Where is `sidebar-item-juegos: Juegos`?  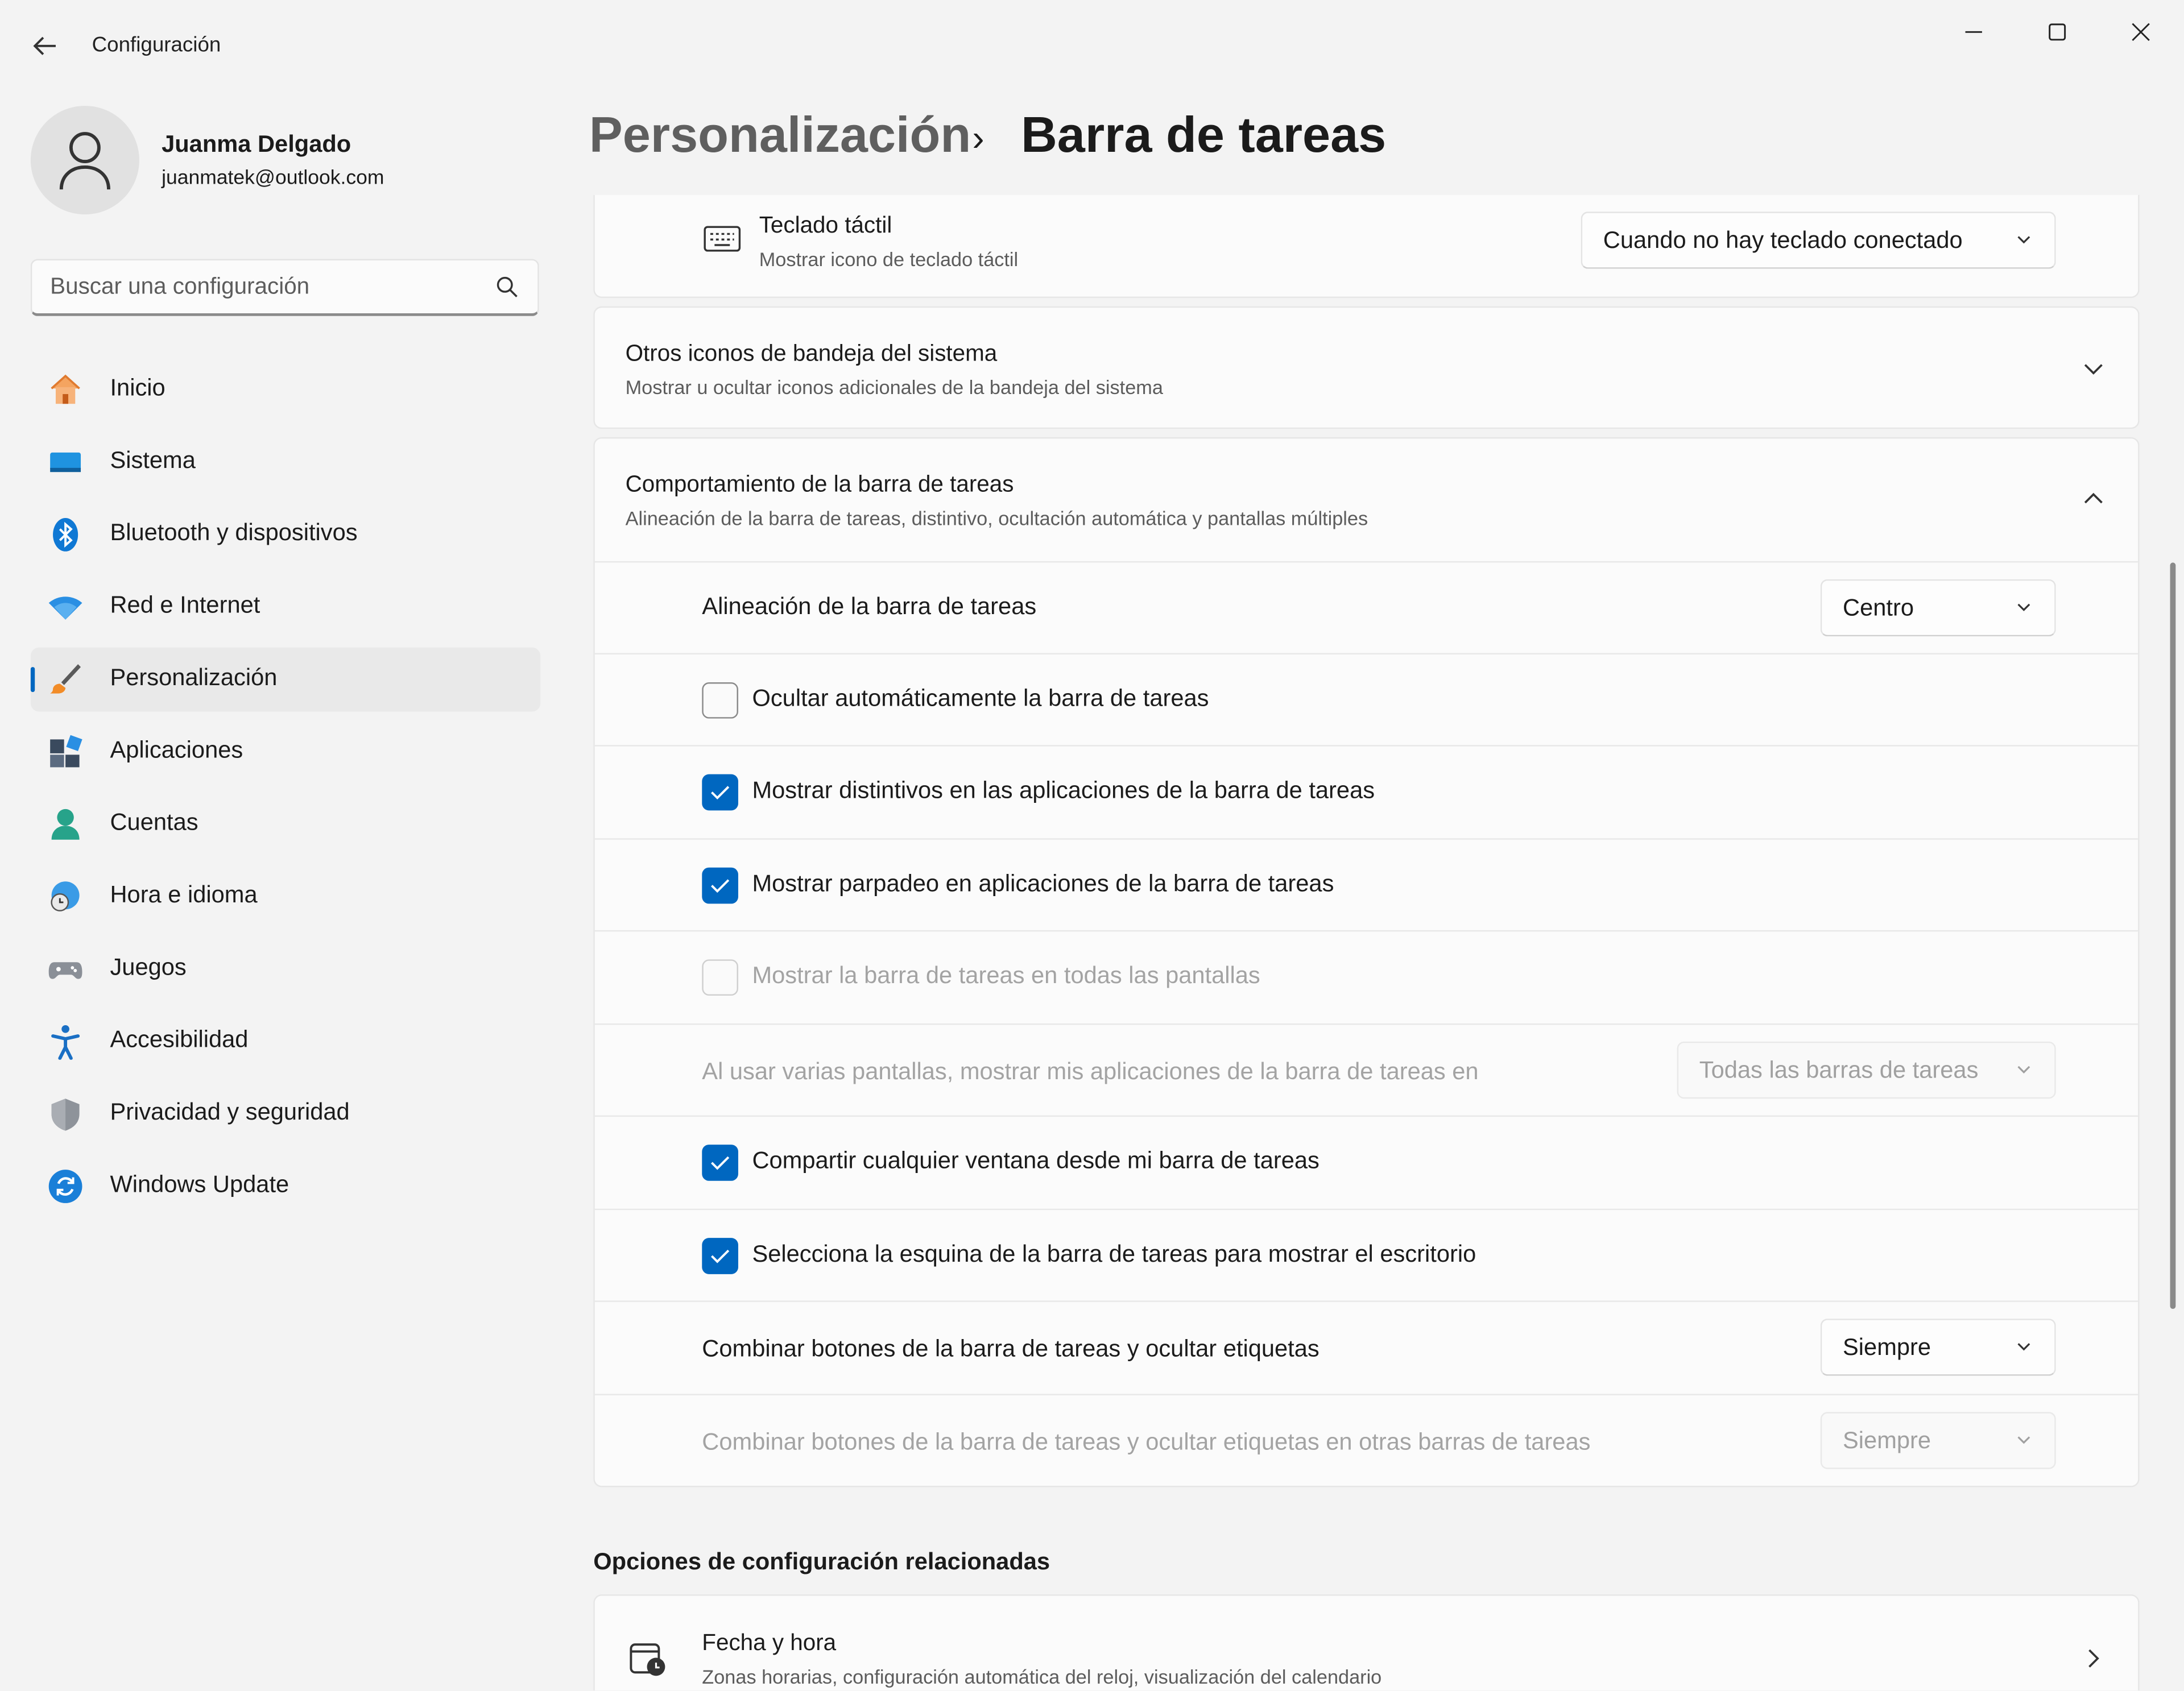
sidebar-item-juegos: Juegos is located at coordinates (285, 969).